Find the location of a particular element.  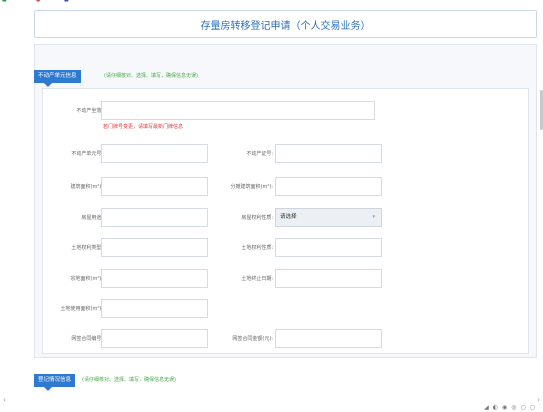

land-right-input is located at coordinates (328, 247).